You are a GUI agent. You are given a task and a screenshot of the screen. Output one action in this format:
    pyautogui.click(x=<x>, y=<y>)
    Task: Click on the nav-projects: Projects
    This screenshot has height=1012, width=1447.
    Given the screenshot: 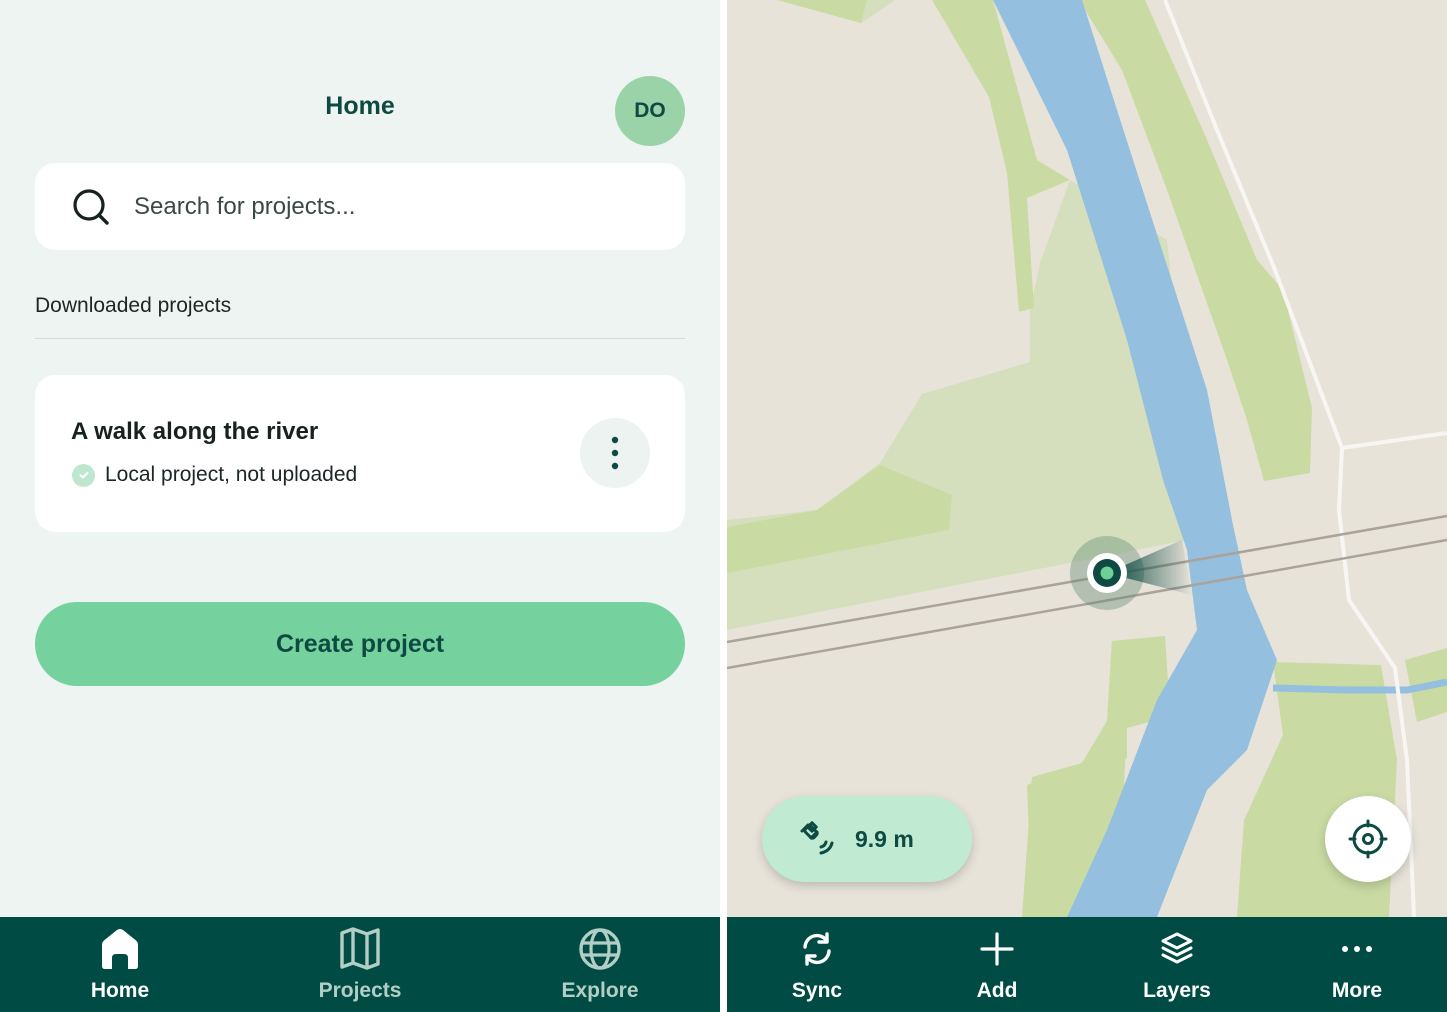 What is the action you would take?
    pyautogui.click(x=360, y=964)
    